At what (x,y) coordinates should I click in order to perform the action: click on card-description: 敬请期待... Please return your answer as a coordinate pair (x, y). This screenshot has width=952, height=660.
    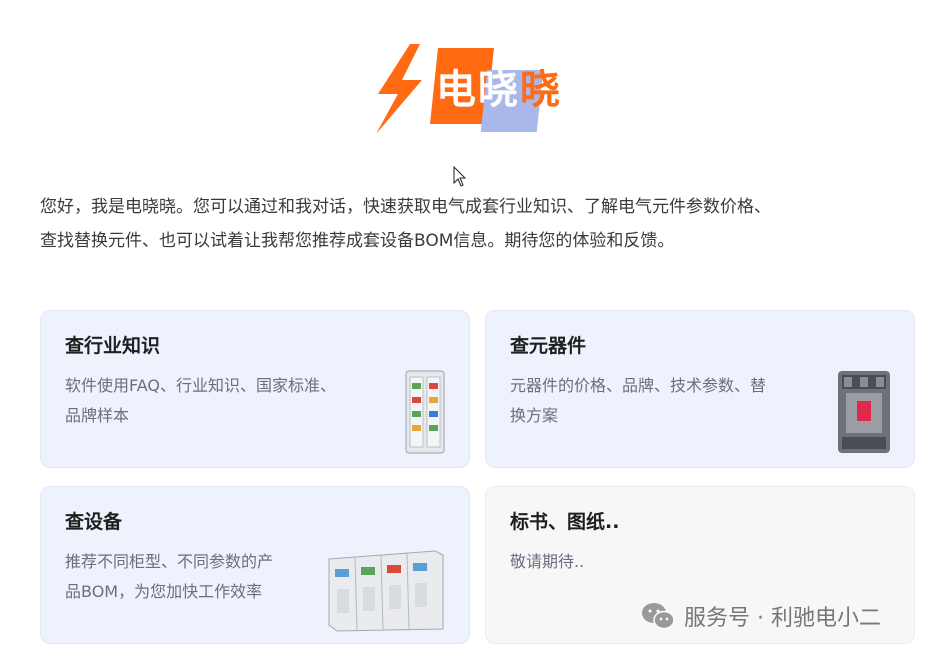
    Looking at the image, I should click on (547, 561).